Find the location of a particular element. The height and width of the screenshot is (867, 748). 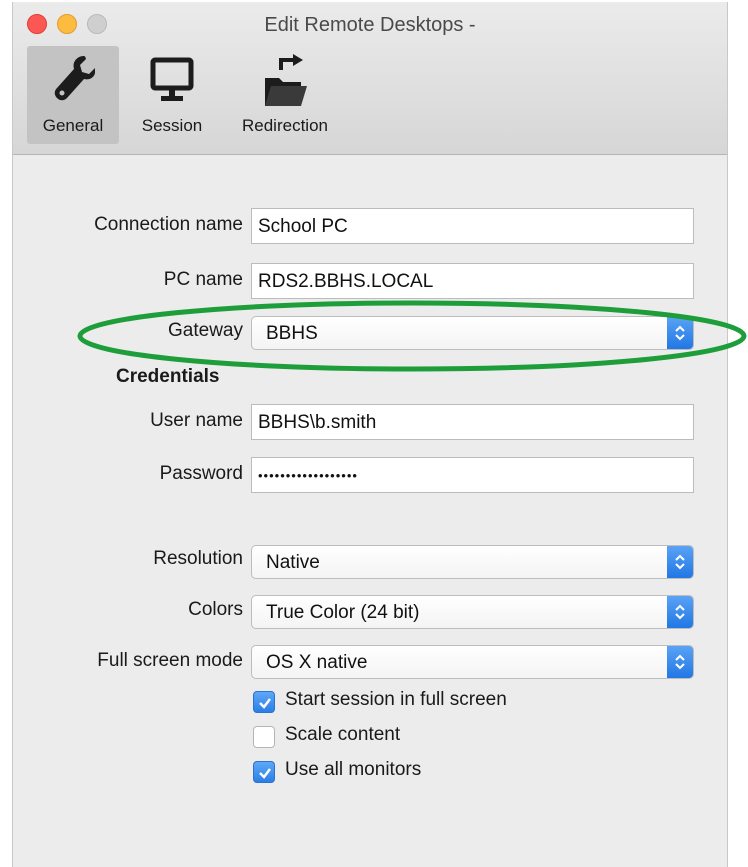

scale-content-label: Scale content is located at coordinates (343, 734).